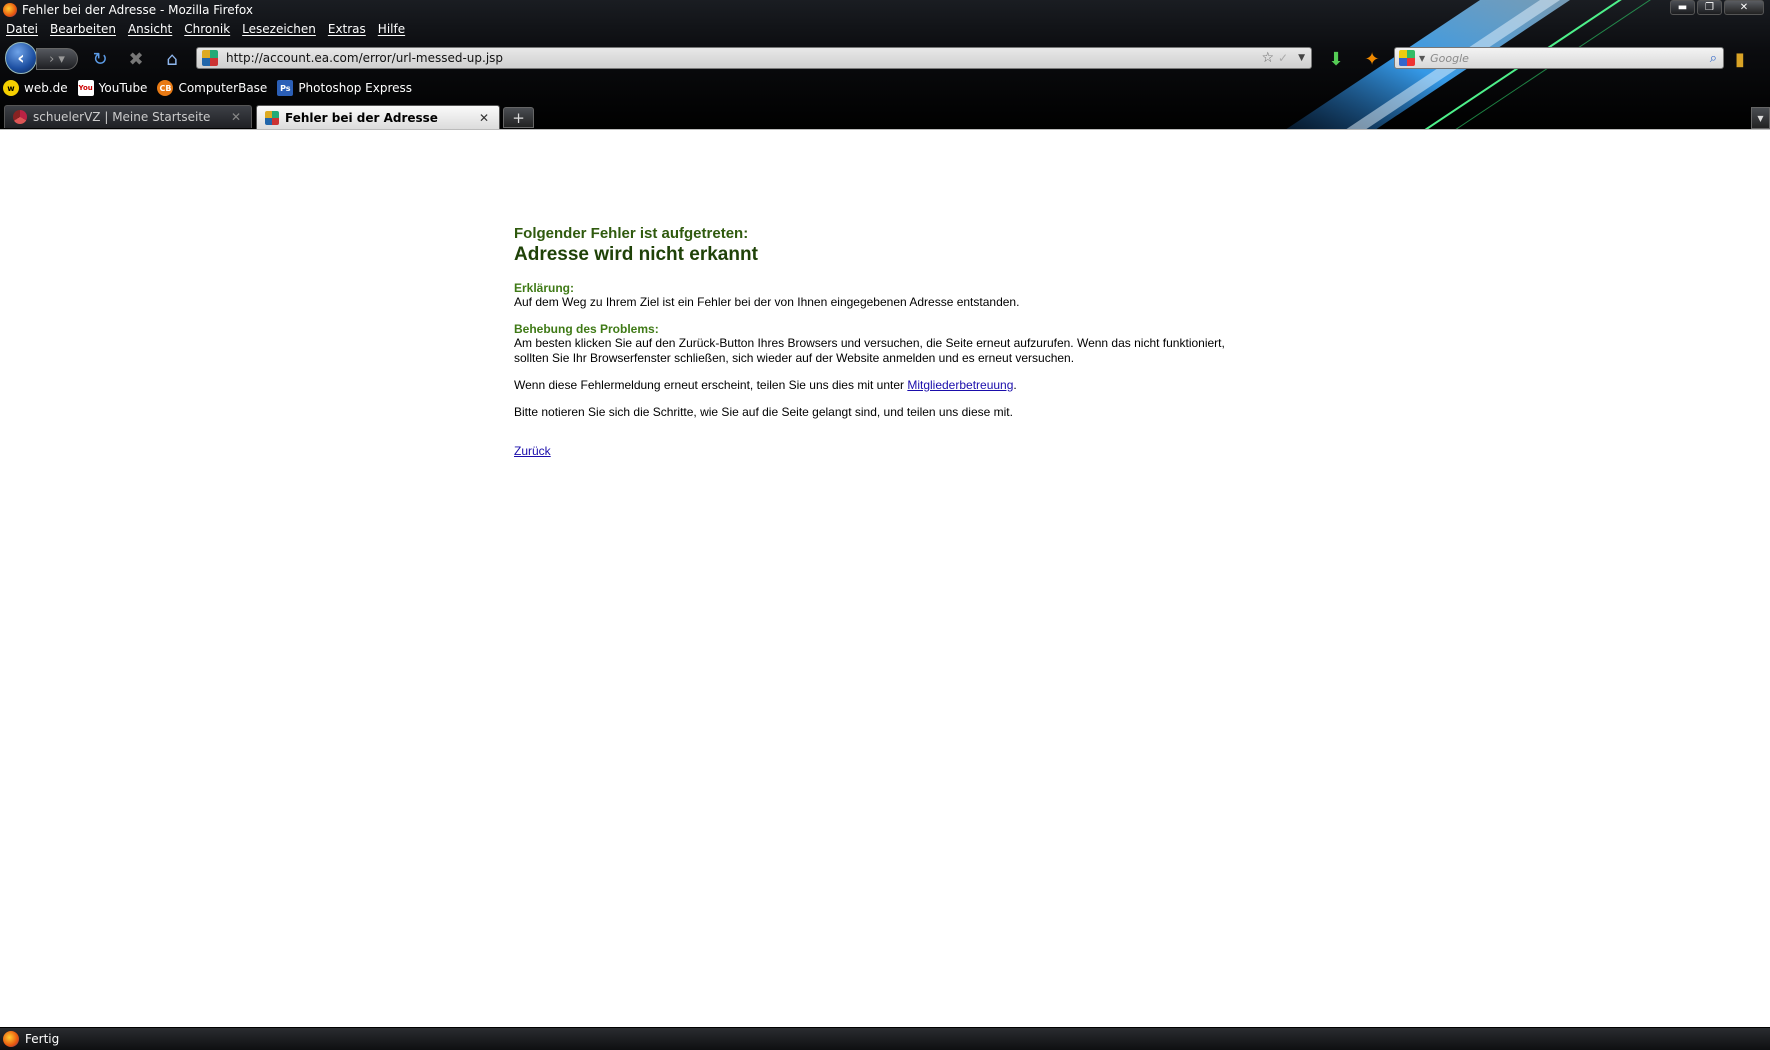 This screenshot has width=1770, height=1050. What do you see at coordinates (1744, 7) in the screenshot?
I see `close-window-button: ✕` at bounding box center [1744, 7].